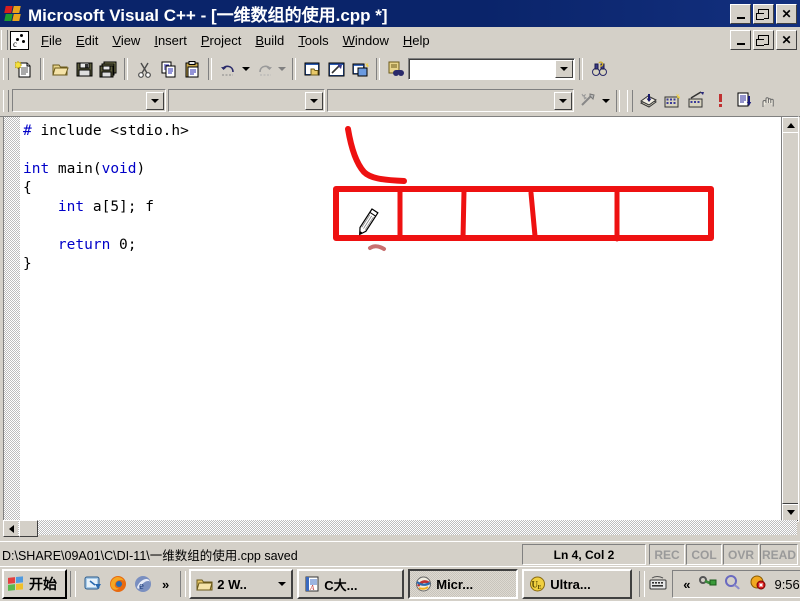 This screenshot has height=601, width=800. Describe the element at coordinates (786, 584) in the screenshot. I see `taskbar-clock: 9:56` at that location.